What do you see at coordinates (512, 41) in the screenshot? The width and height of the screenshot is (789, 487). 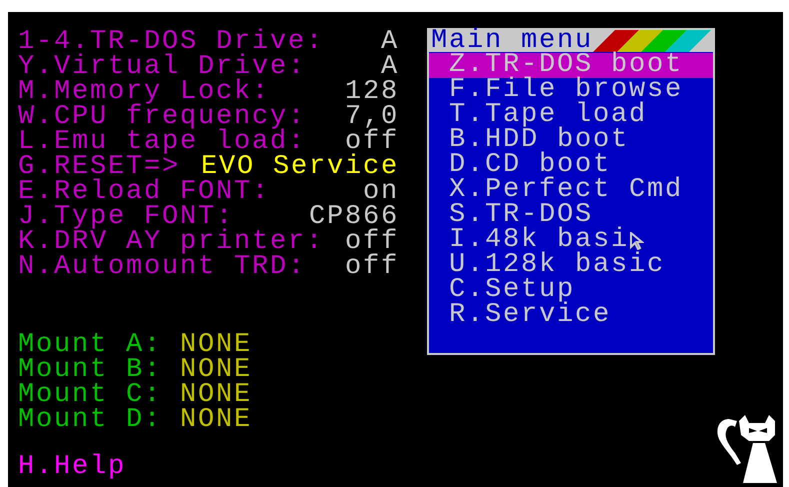 I see `menu-title: Main menu` at bounding box center [512, 41].